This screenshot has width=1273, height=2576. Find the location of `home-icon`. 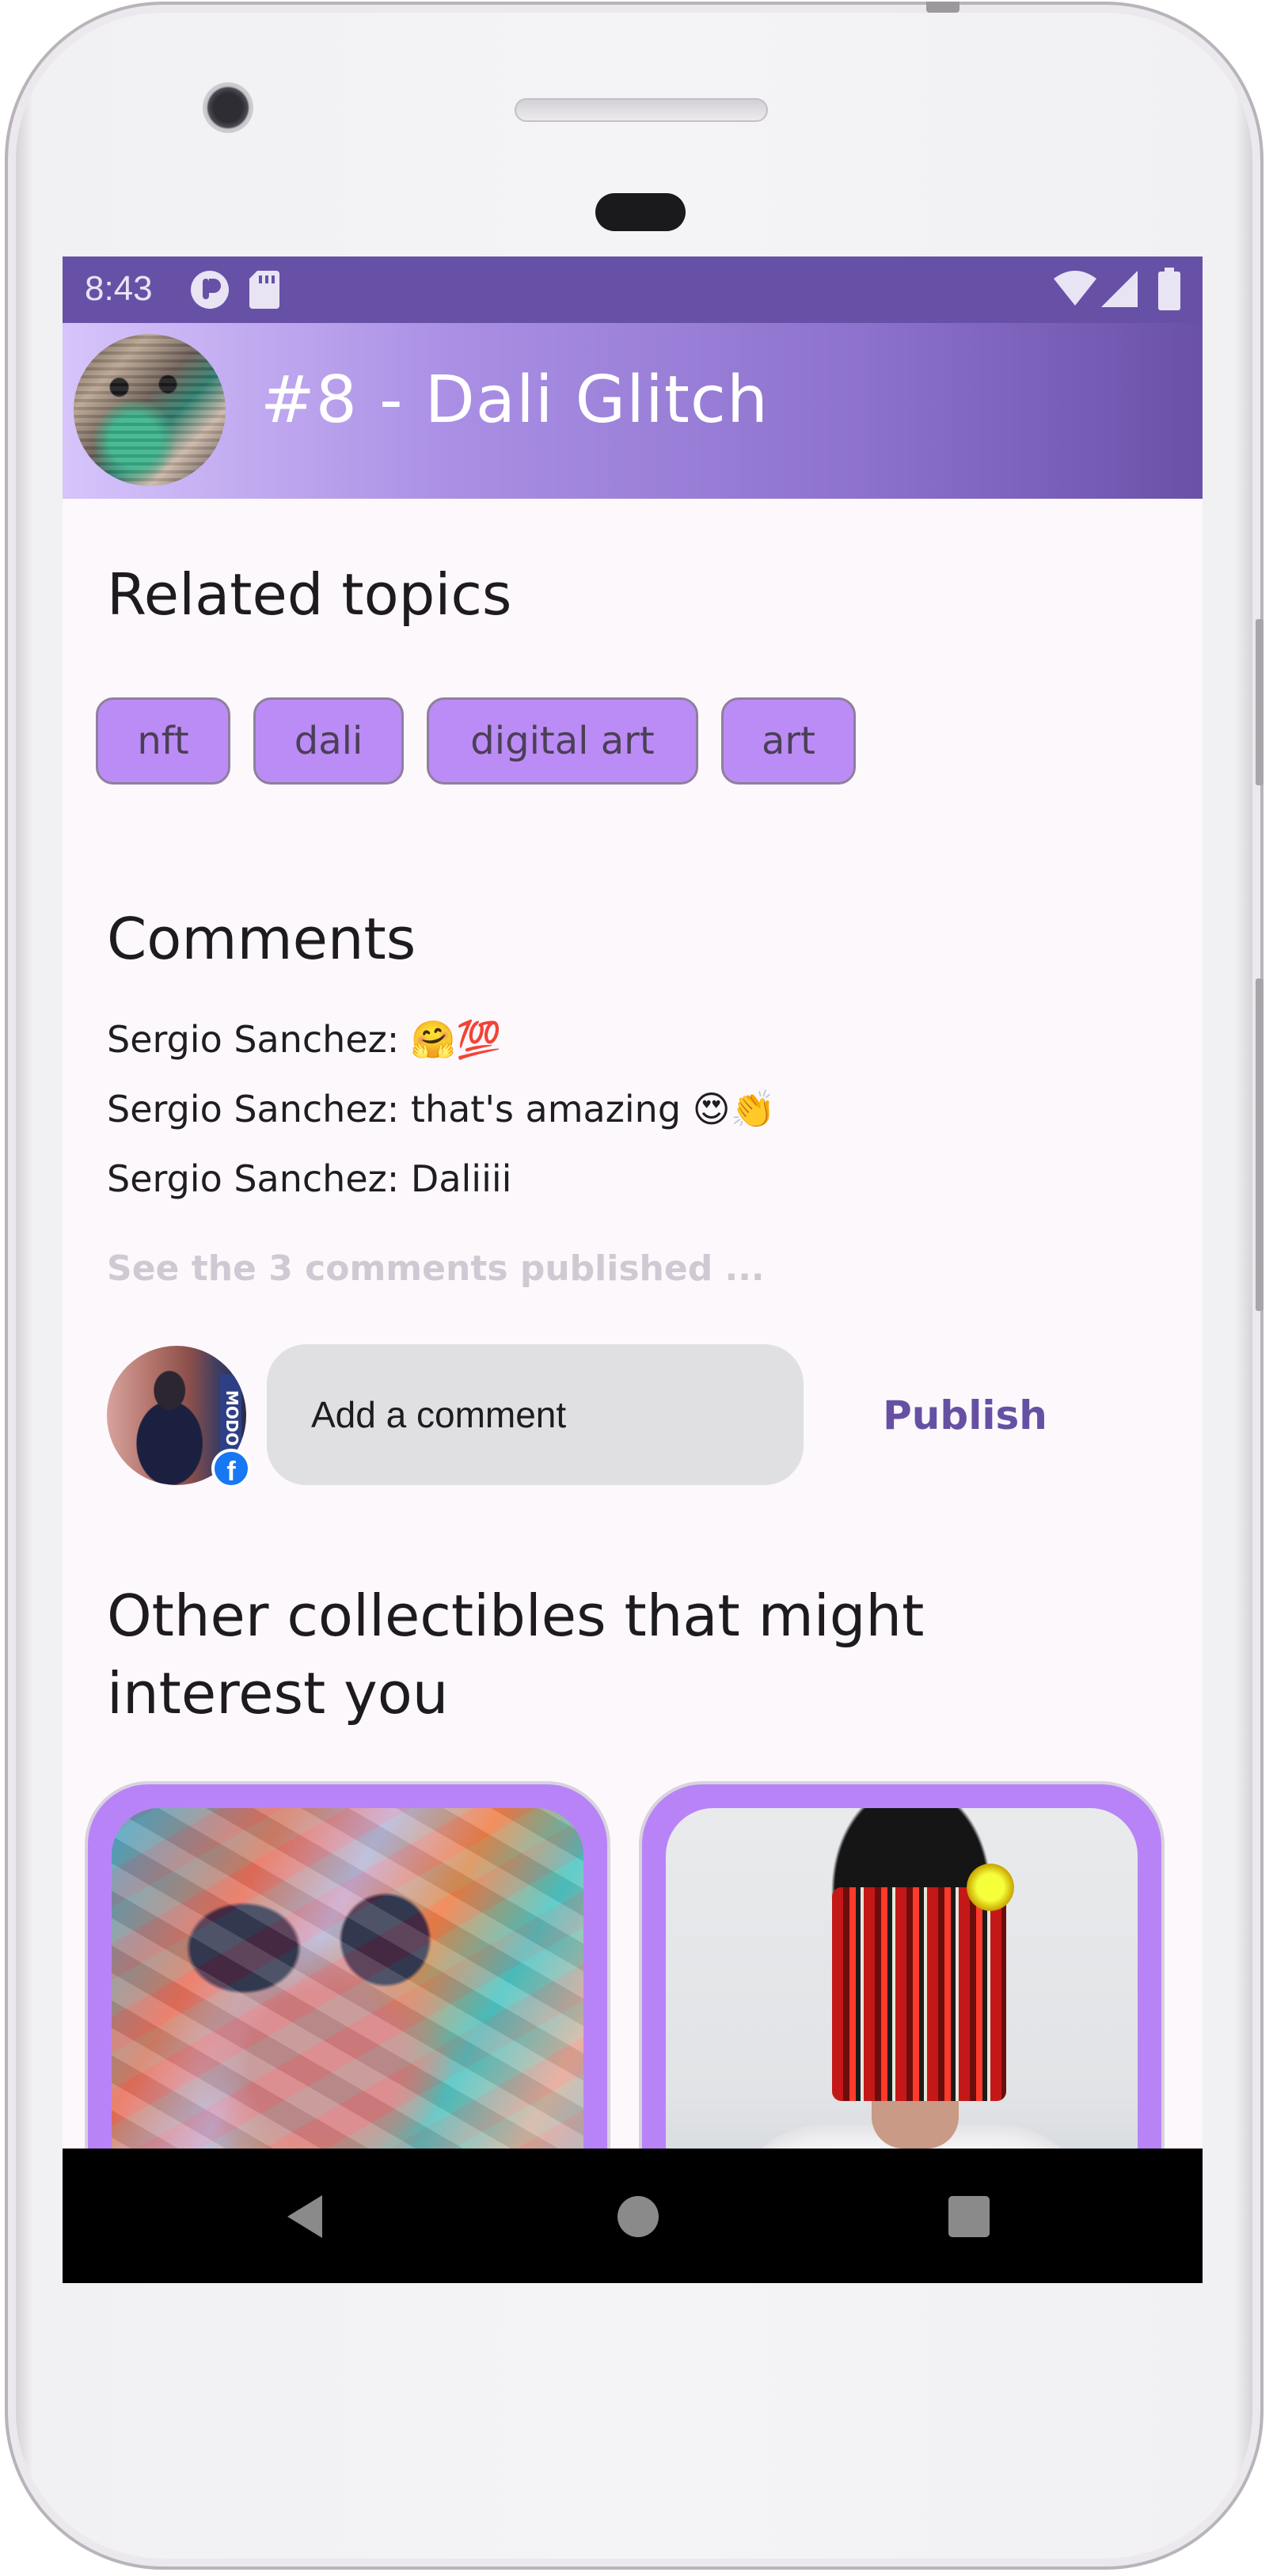

home-icon is located at coordinates (633, 2216).